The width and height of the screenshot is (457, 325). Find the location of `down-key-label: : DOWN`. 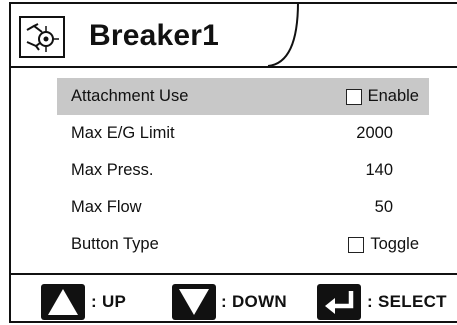

down-key-label: : DOWN is located at coordinates (254, 301).